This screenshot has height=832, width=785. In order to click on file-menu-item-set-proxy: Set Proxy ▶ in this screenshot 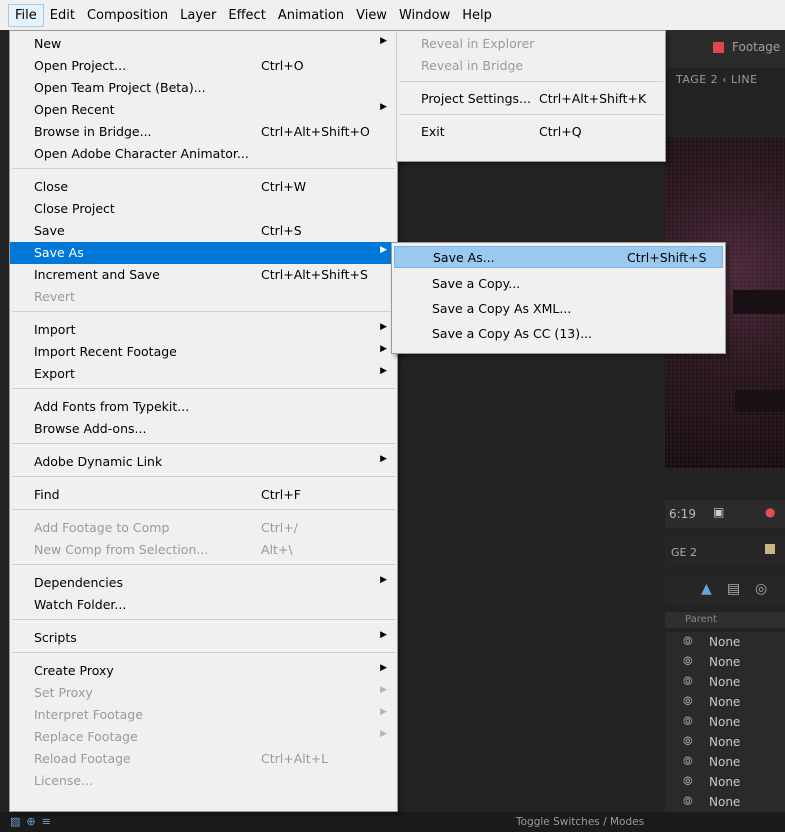, I will do `click(203, 693)`.